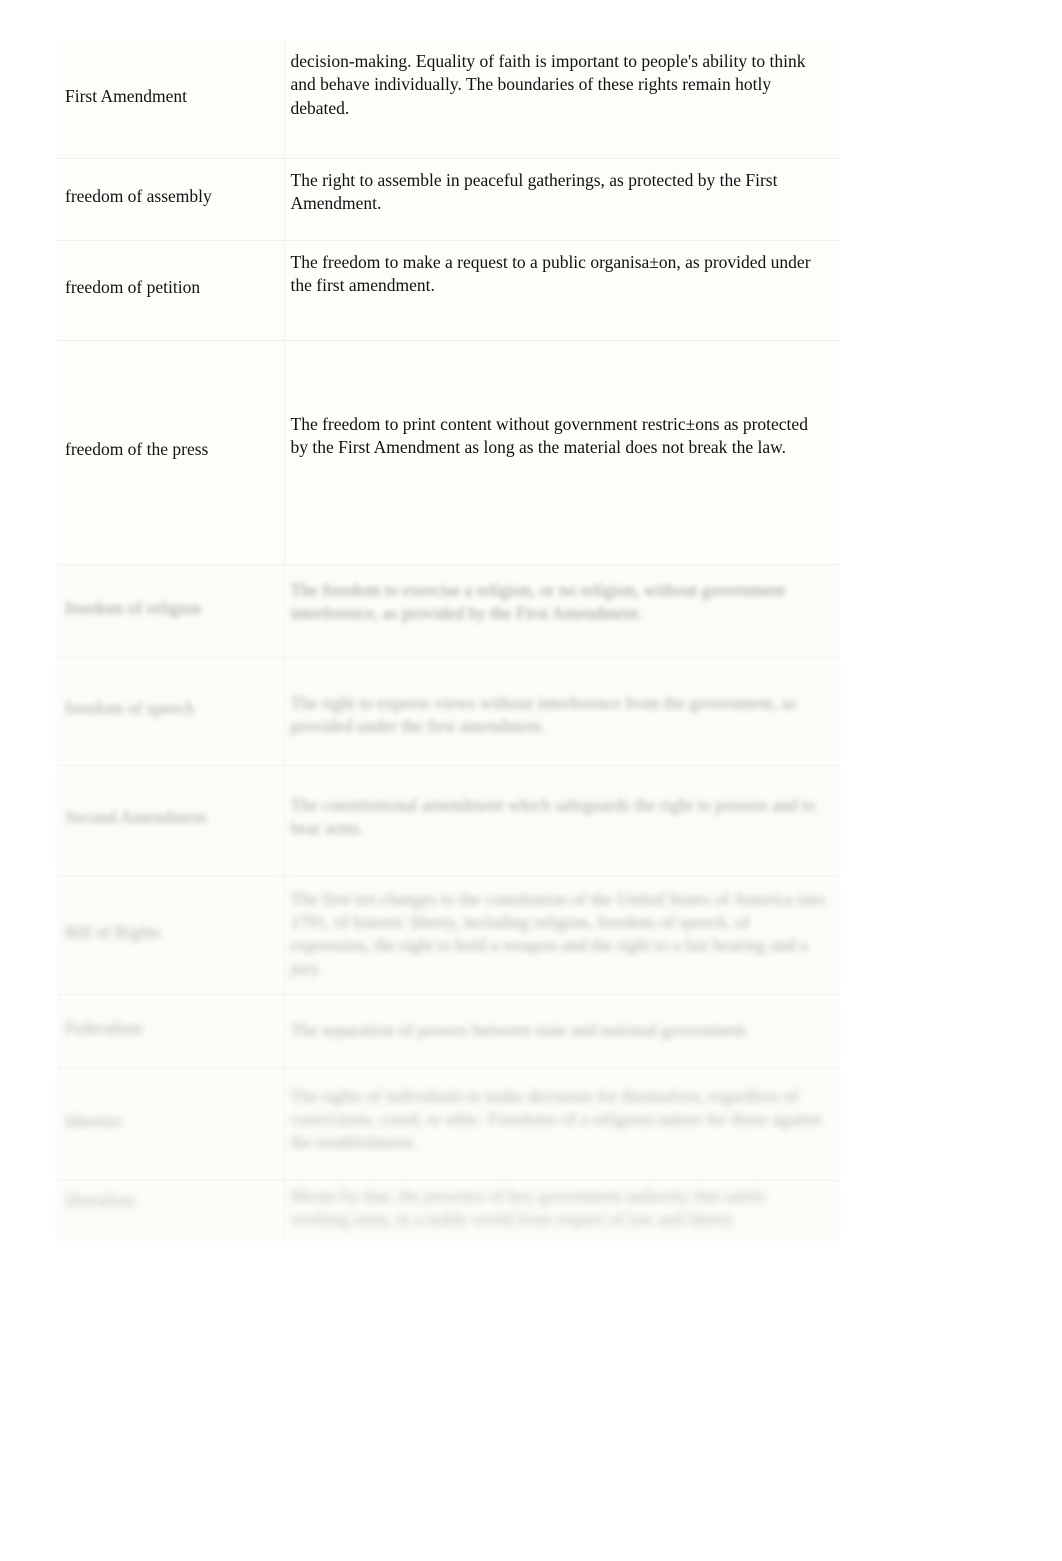 The image size is (1062, 1561). I want to click on page-bottom-fade, so click(450, 1275).